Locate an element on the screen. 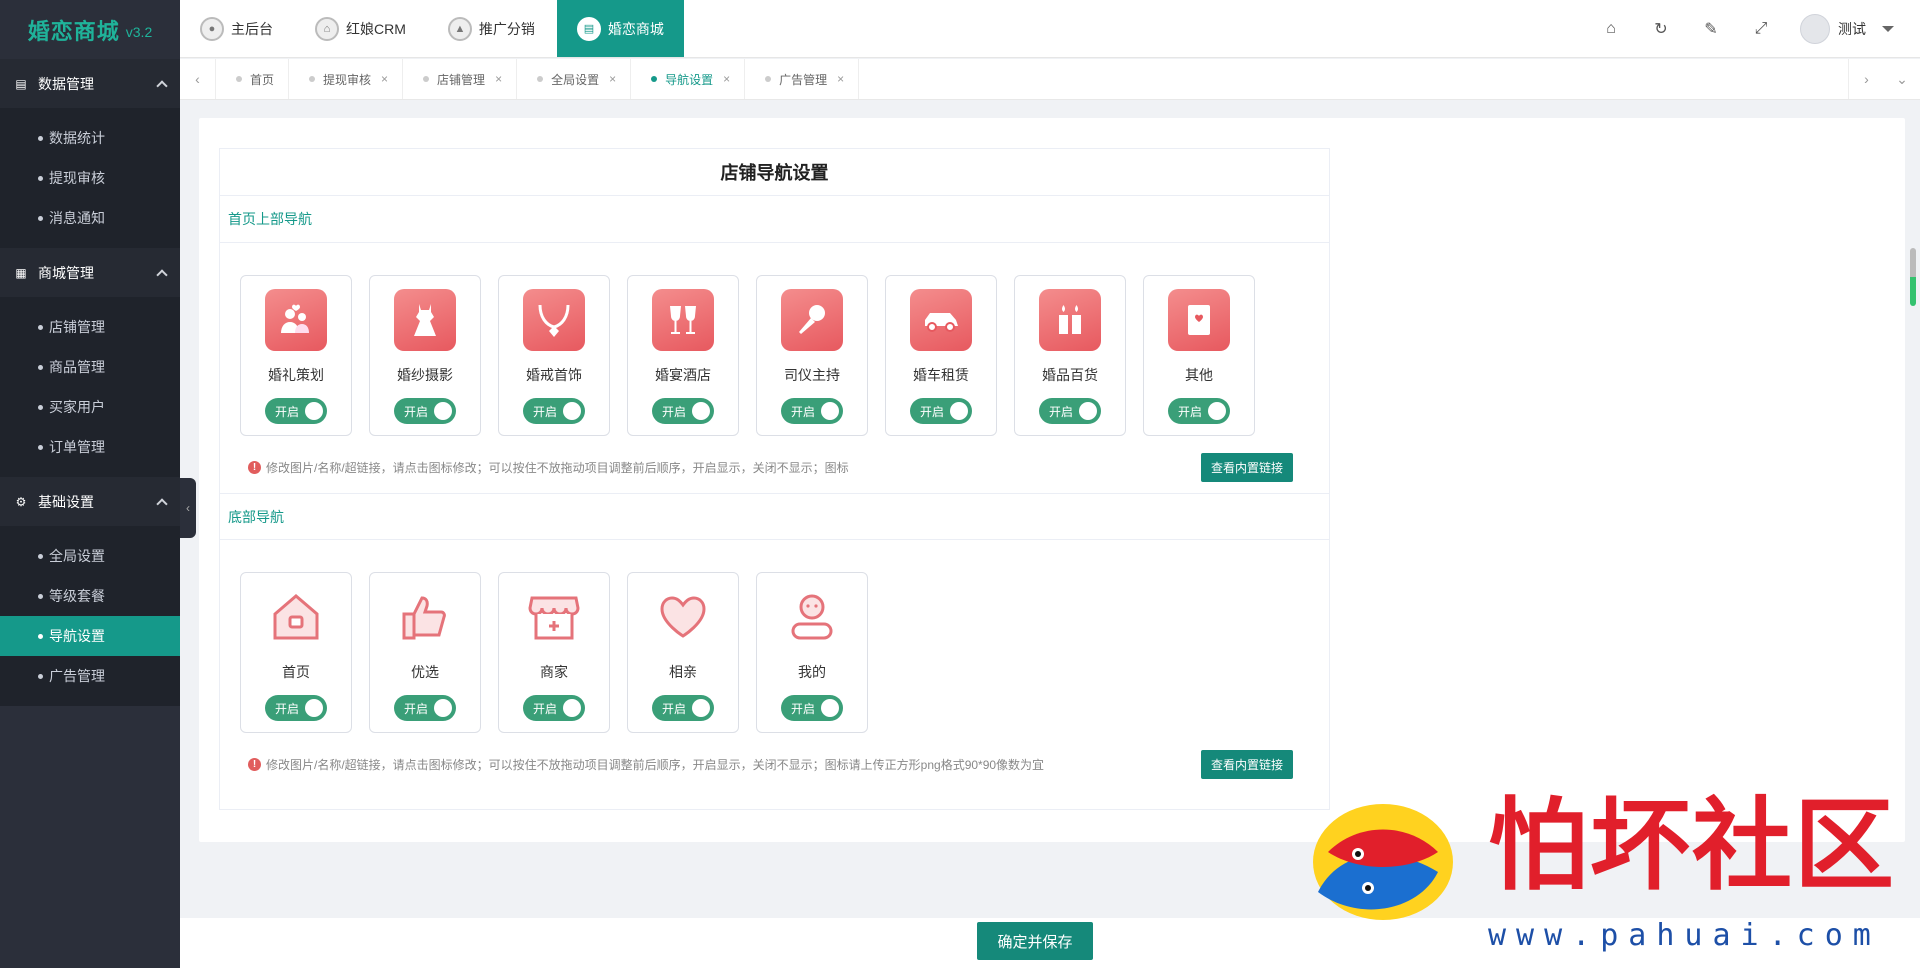  sidebar-item-product-management: 商品管理 is located at coordinates (90, 367).